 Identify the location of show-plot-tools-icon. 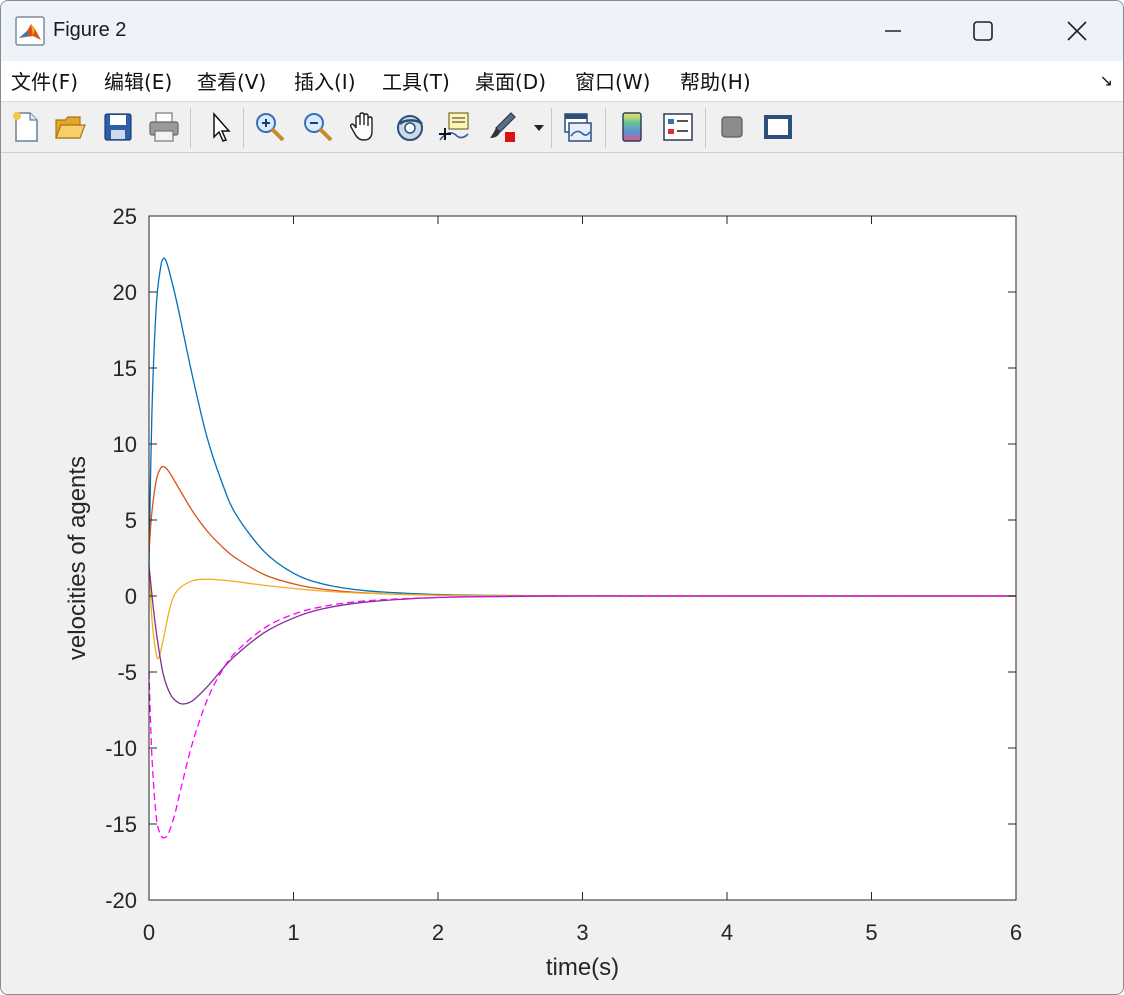
(778, 127).